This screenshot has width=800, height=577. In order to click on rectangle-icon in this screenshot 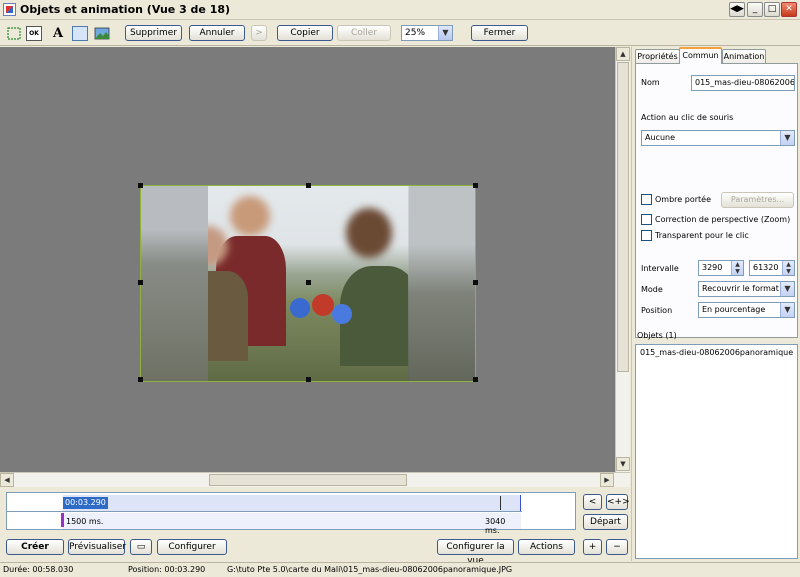, I will do `click(14, 33)`.